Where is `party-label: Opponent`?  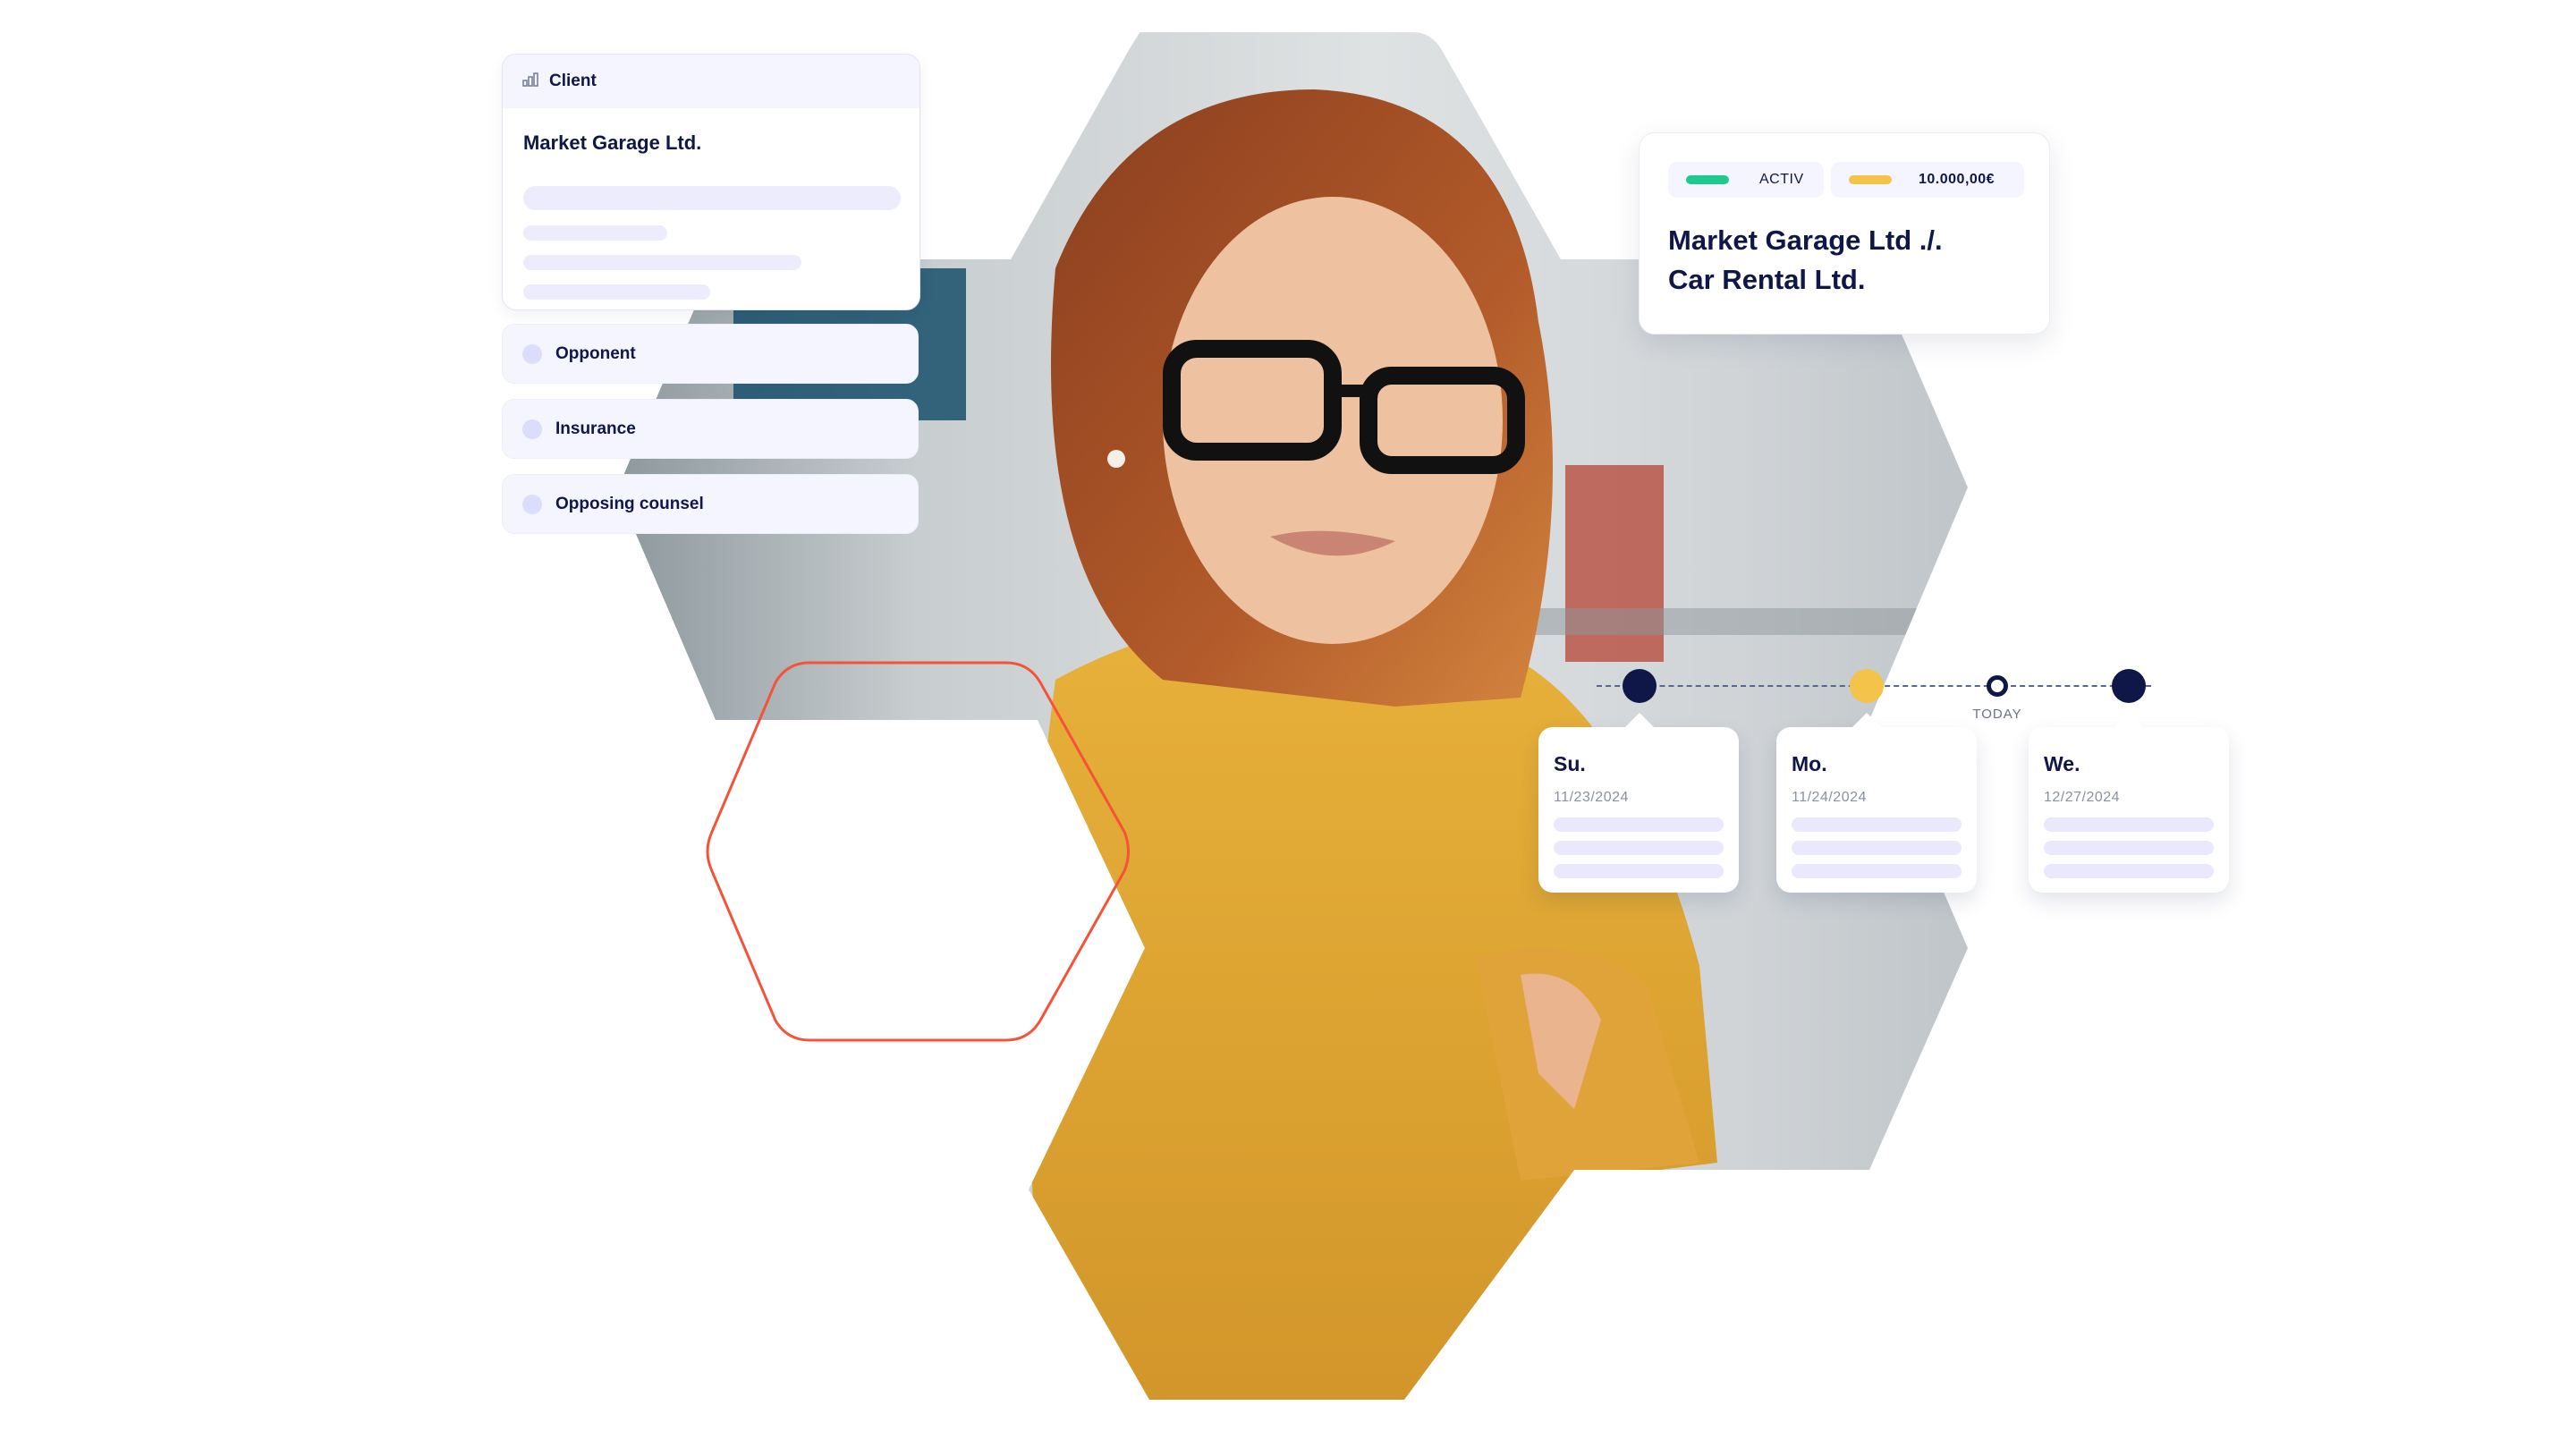
party-label: Opponent is located at coordinates (595, 353).